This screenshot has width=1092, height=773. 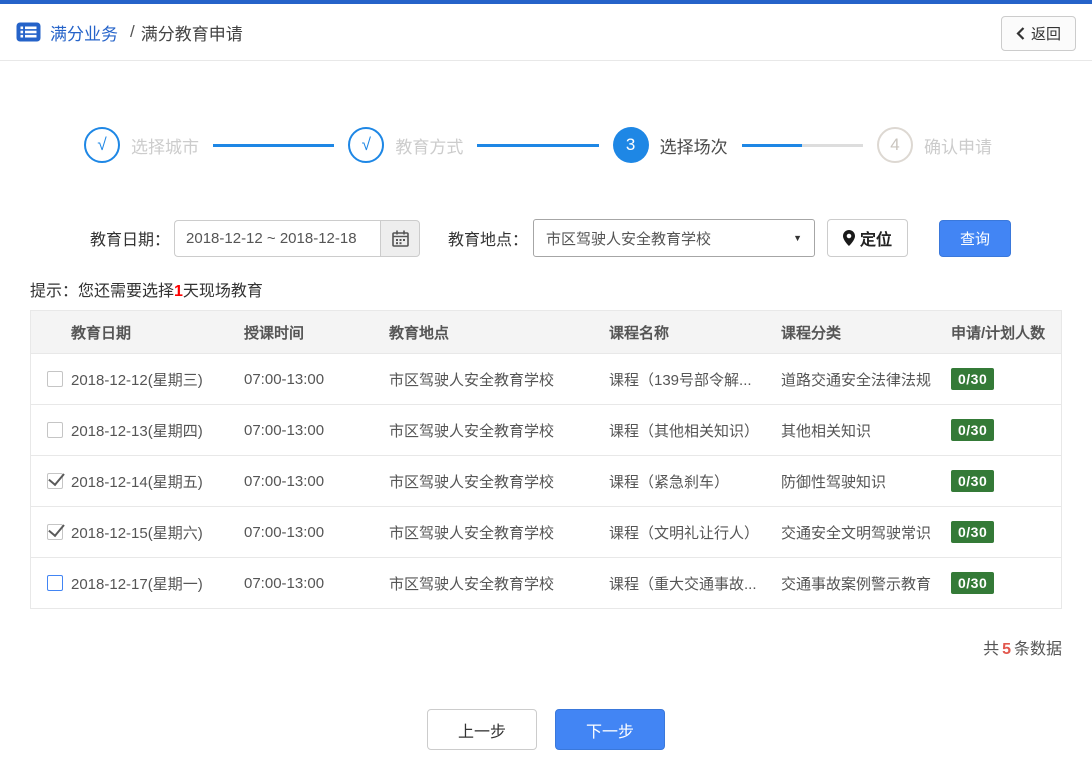 I want to click on cell-course-name: 课程（其他相关知识）, so click(x=684, y=431).